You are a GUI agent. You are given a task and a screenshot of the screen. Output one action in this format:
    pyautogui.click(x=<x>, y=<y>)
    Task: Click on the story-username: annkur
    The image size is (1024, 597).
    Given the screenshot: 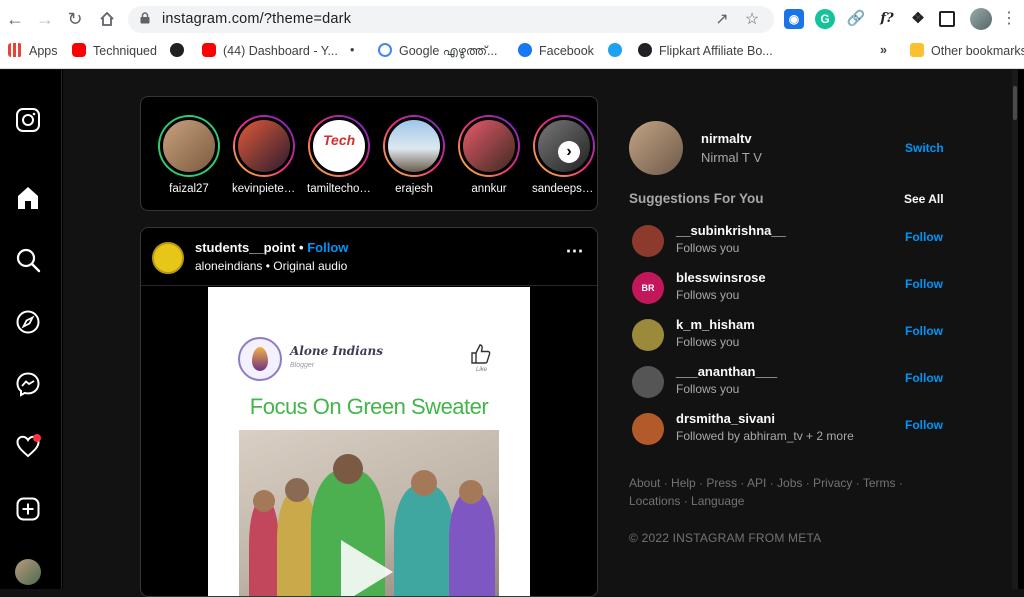 What is the action you would take?
    pyautogui.click(x=489, y=189)
    